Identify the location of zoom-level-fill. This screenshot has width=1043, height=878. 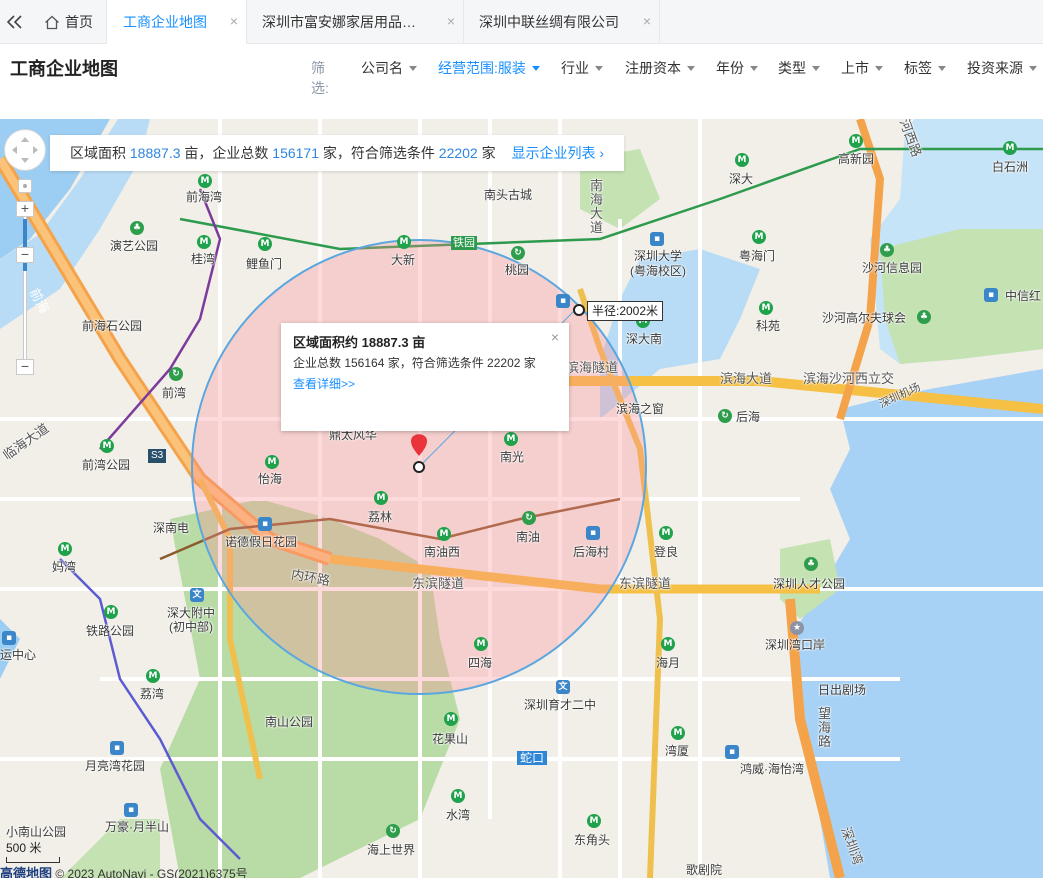
(25, 245).